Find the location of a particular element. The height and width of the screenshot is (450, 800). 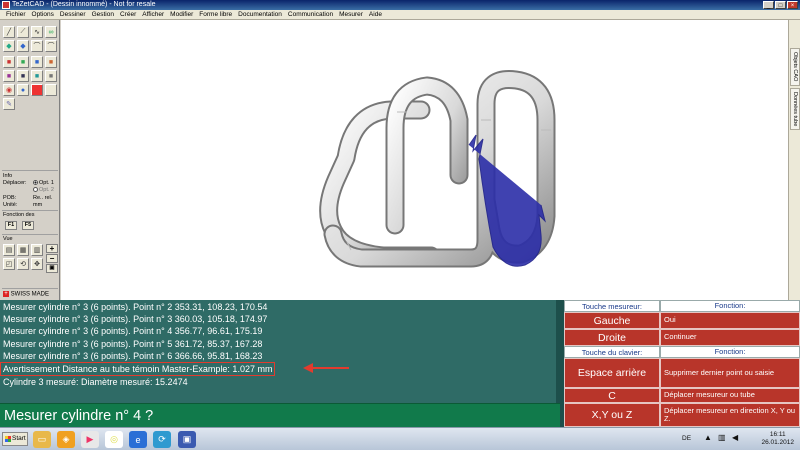

line-tool-icon: ╱ is located at coordinates (9, 32).